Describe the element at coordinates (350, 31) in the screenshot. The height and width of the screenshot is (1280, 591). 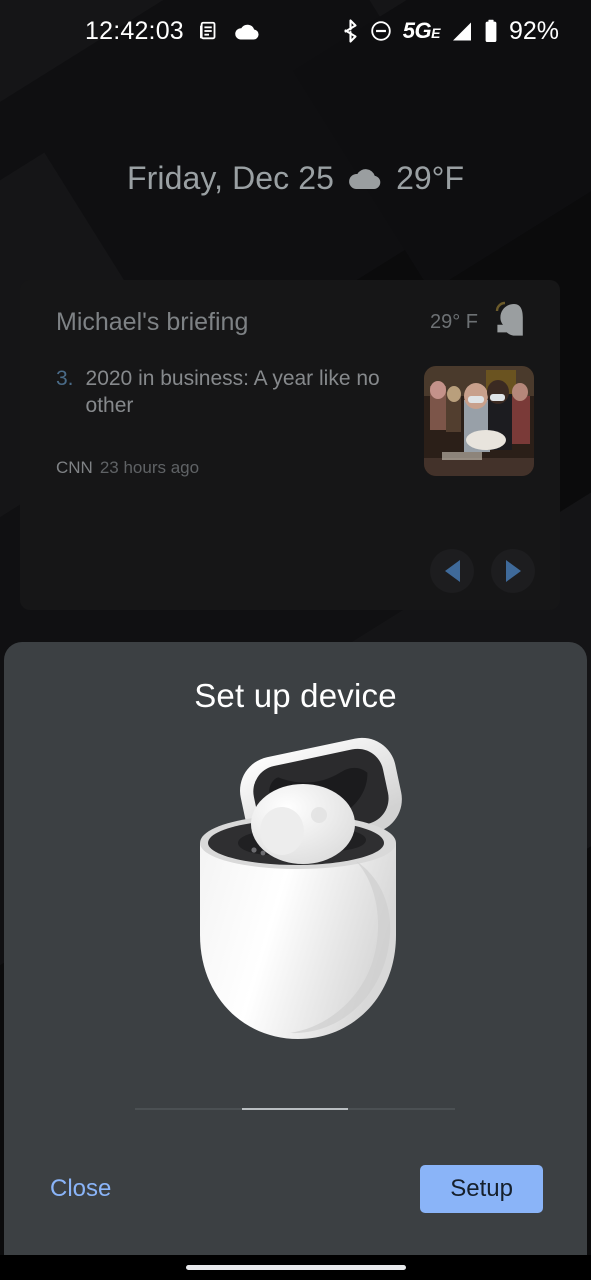
I see `bluetooth-icon` at that location.